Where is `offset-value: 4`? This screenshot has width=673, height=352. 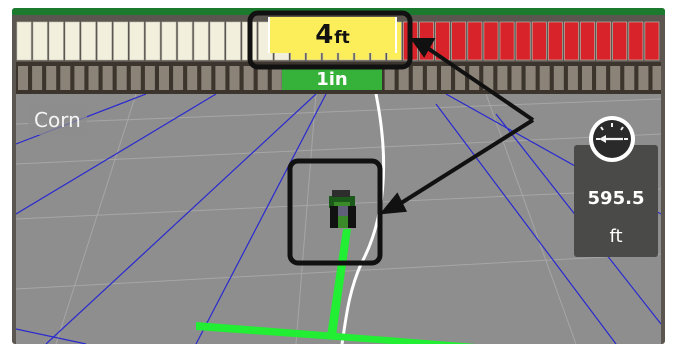 offset-value: 4 is located at coordinates (324, 35).